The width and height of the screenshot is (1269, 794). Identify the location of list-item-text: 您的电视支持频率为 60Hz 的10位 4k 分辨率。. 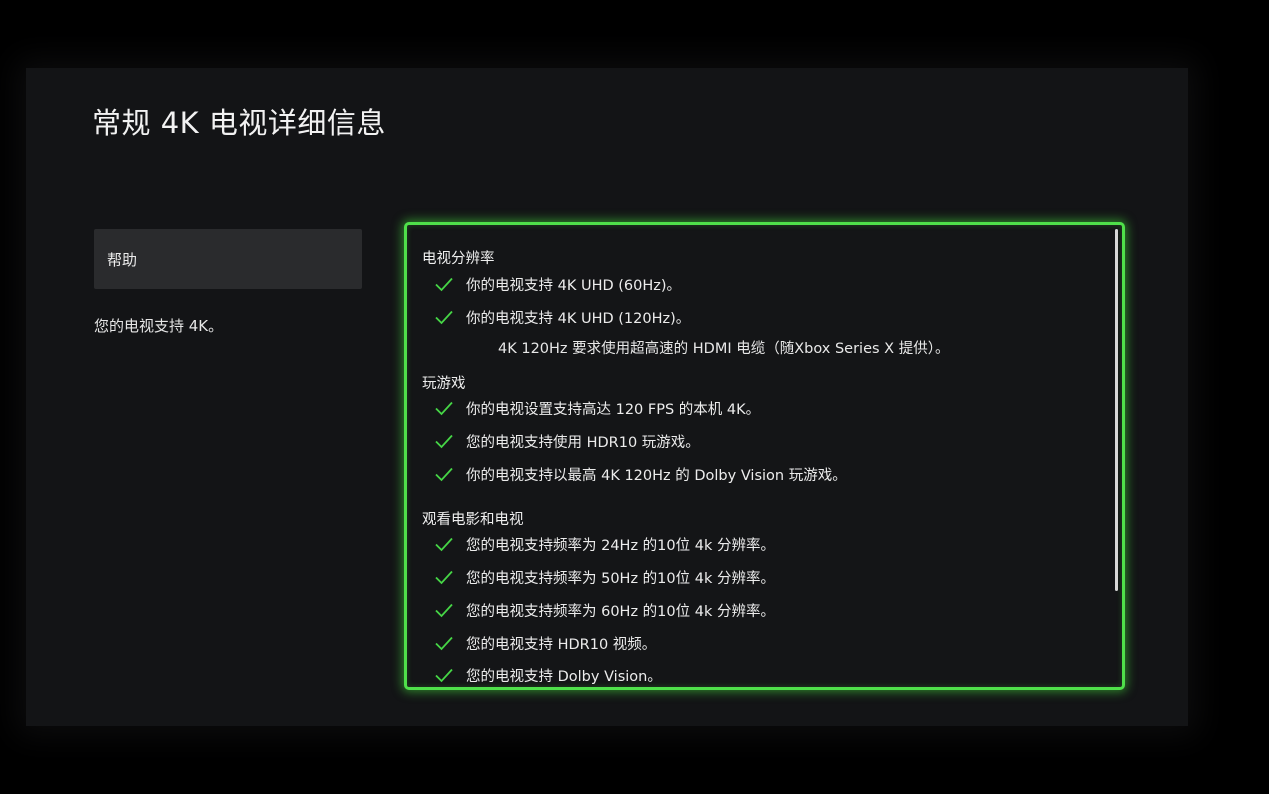
(620, 611).